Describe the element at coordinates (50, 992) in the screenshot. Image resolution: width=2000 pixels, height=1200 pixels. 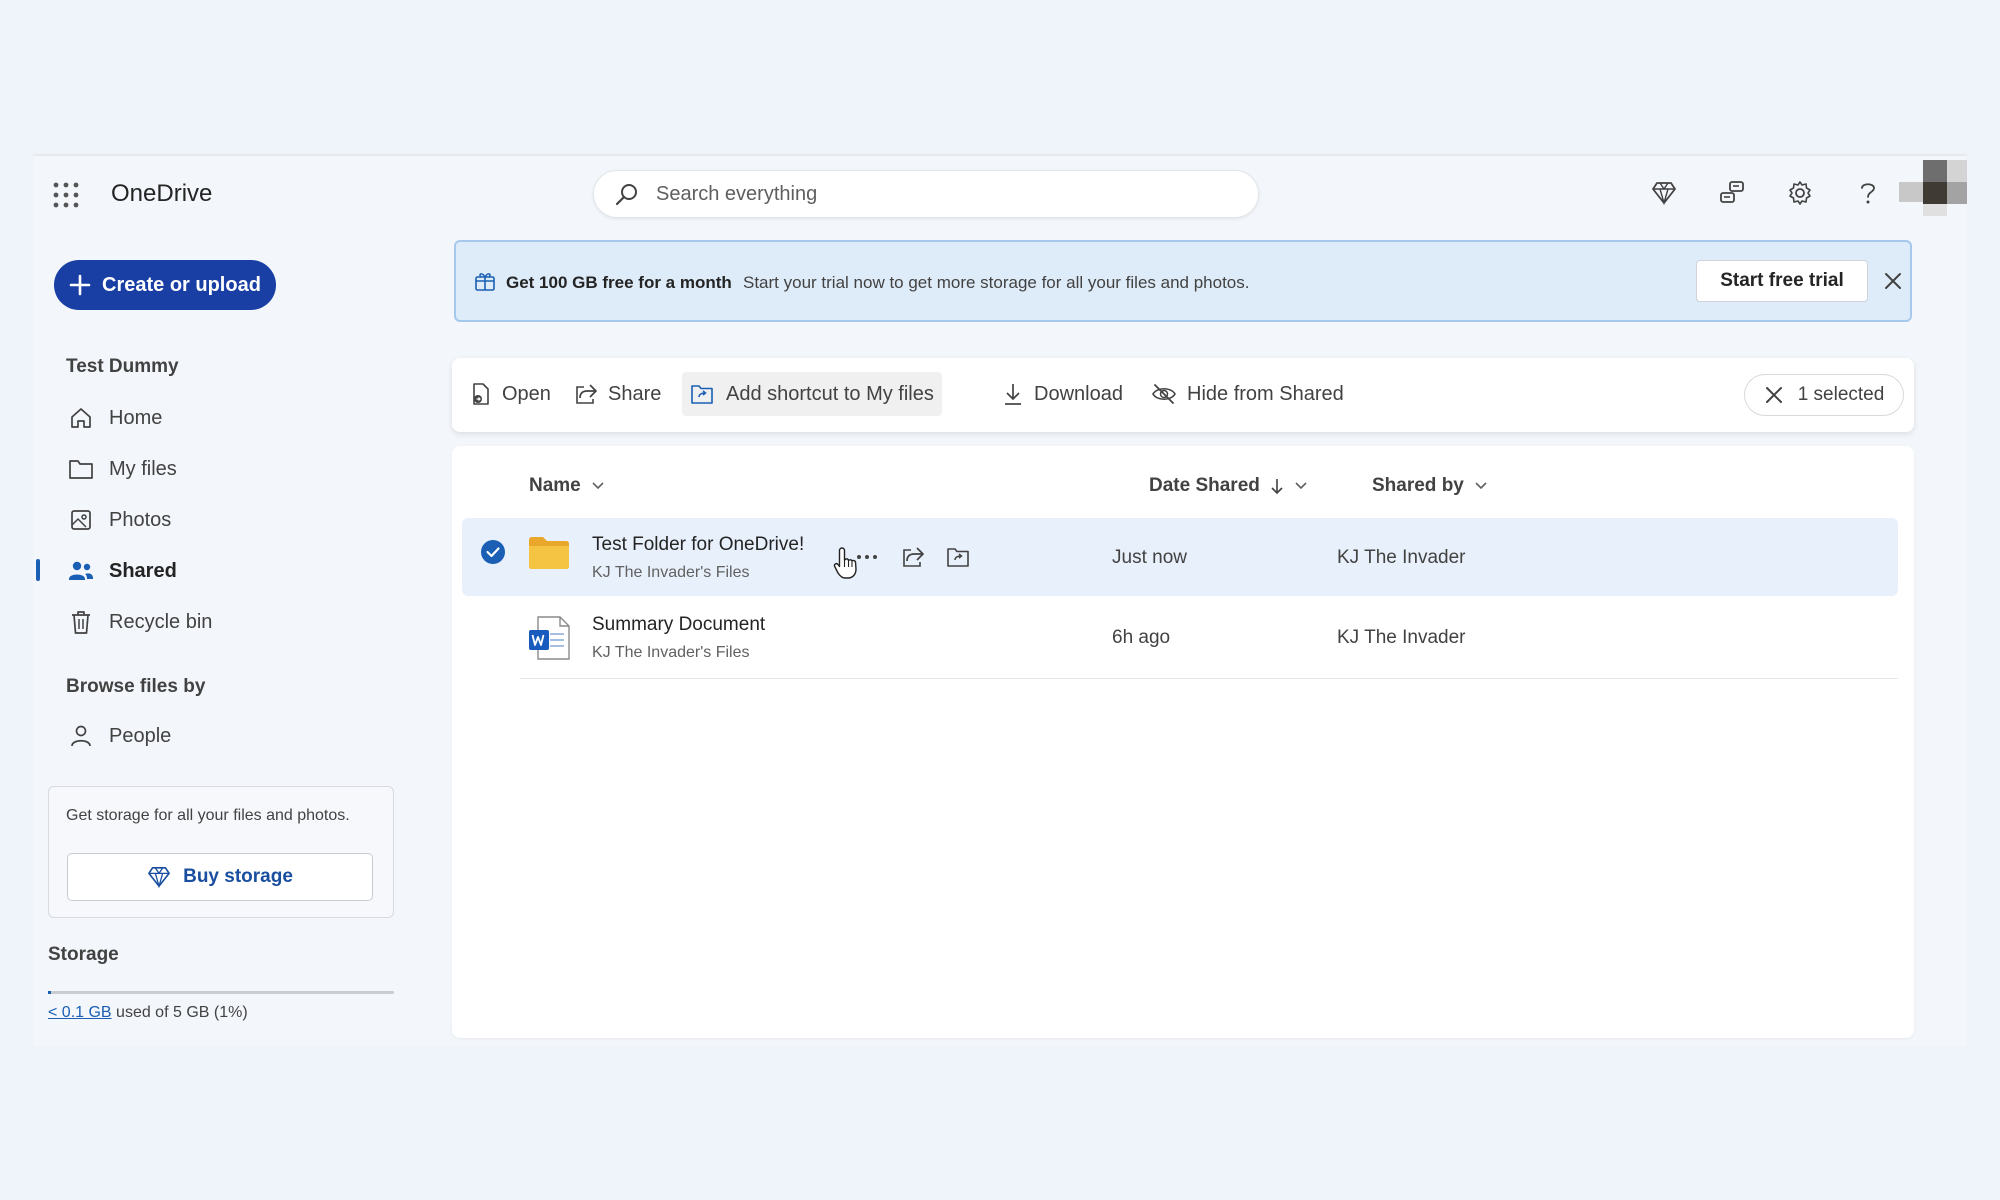
I see `storage-progress-fill` at that location.